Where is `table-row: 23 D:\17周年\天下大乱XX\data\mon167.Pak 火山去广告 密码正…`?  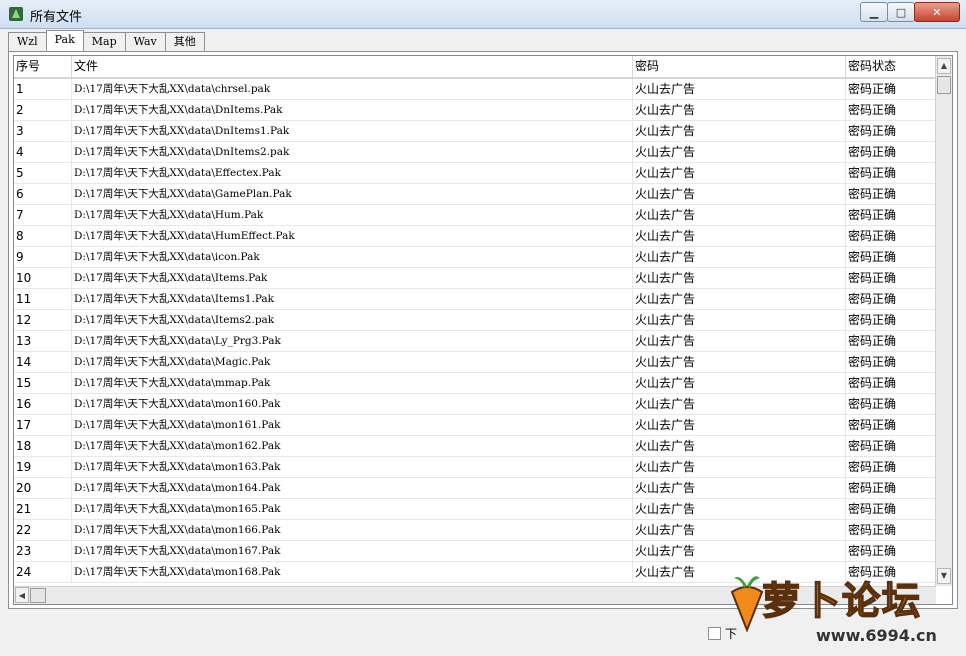 table-row: 23 D:\17周年\天下大乱XX\data\mon167.Pak 火山去广告 密码正… is located at coordinates (475, 551).